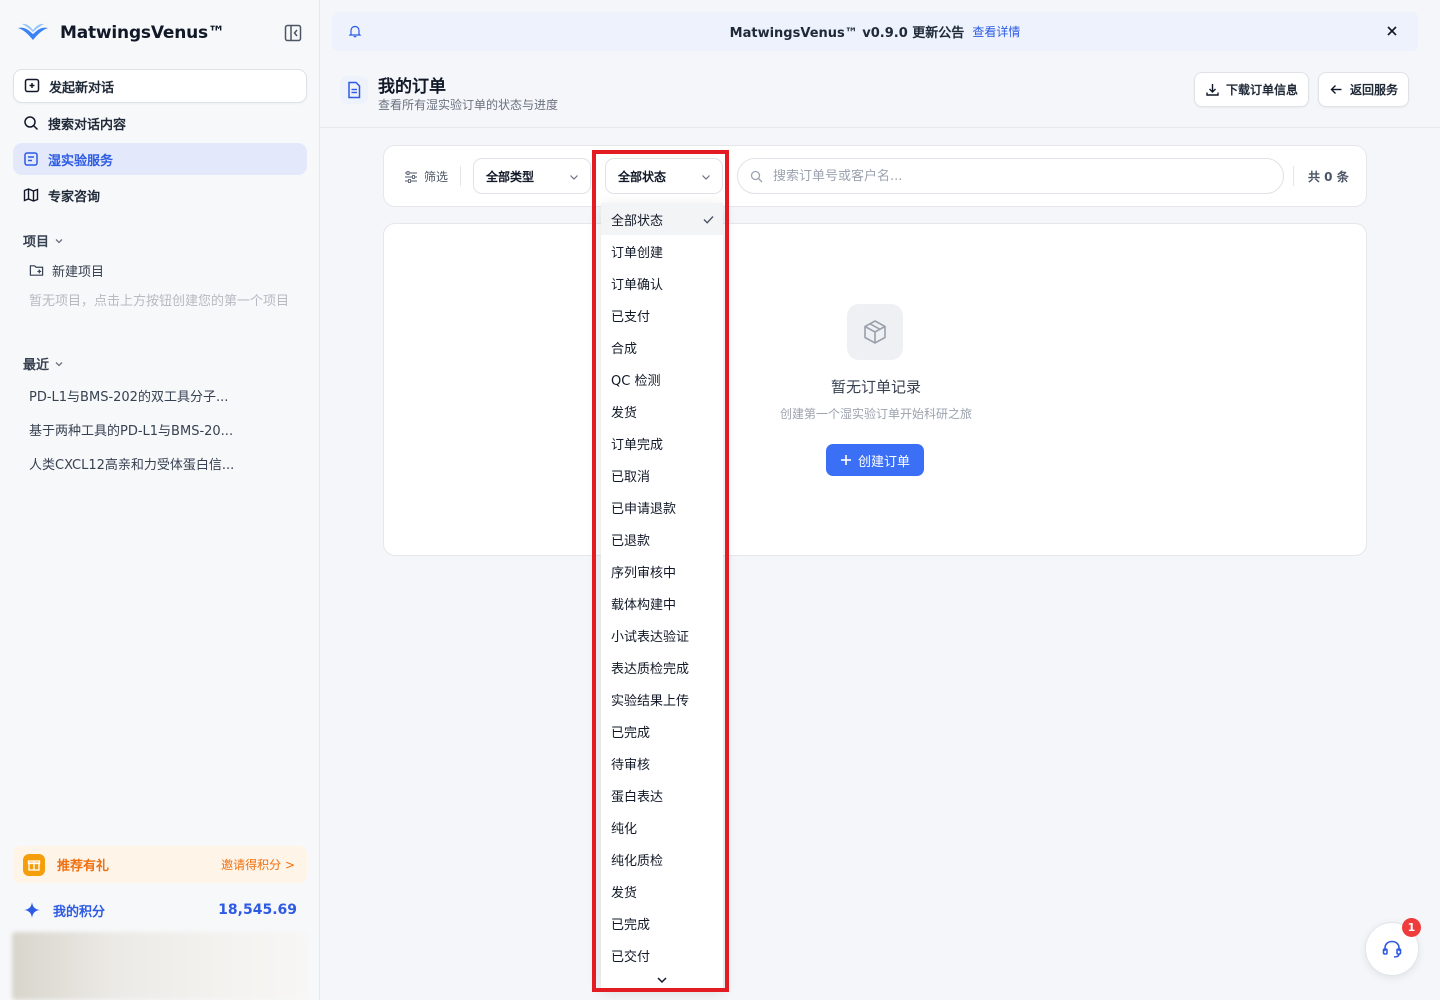 This screenshot has width=1440, height=1000. What do you see at coordinates (644, 573) in the screenshot?
I see `status-option-label: 序列审核中` at bounding box center [644, 573].